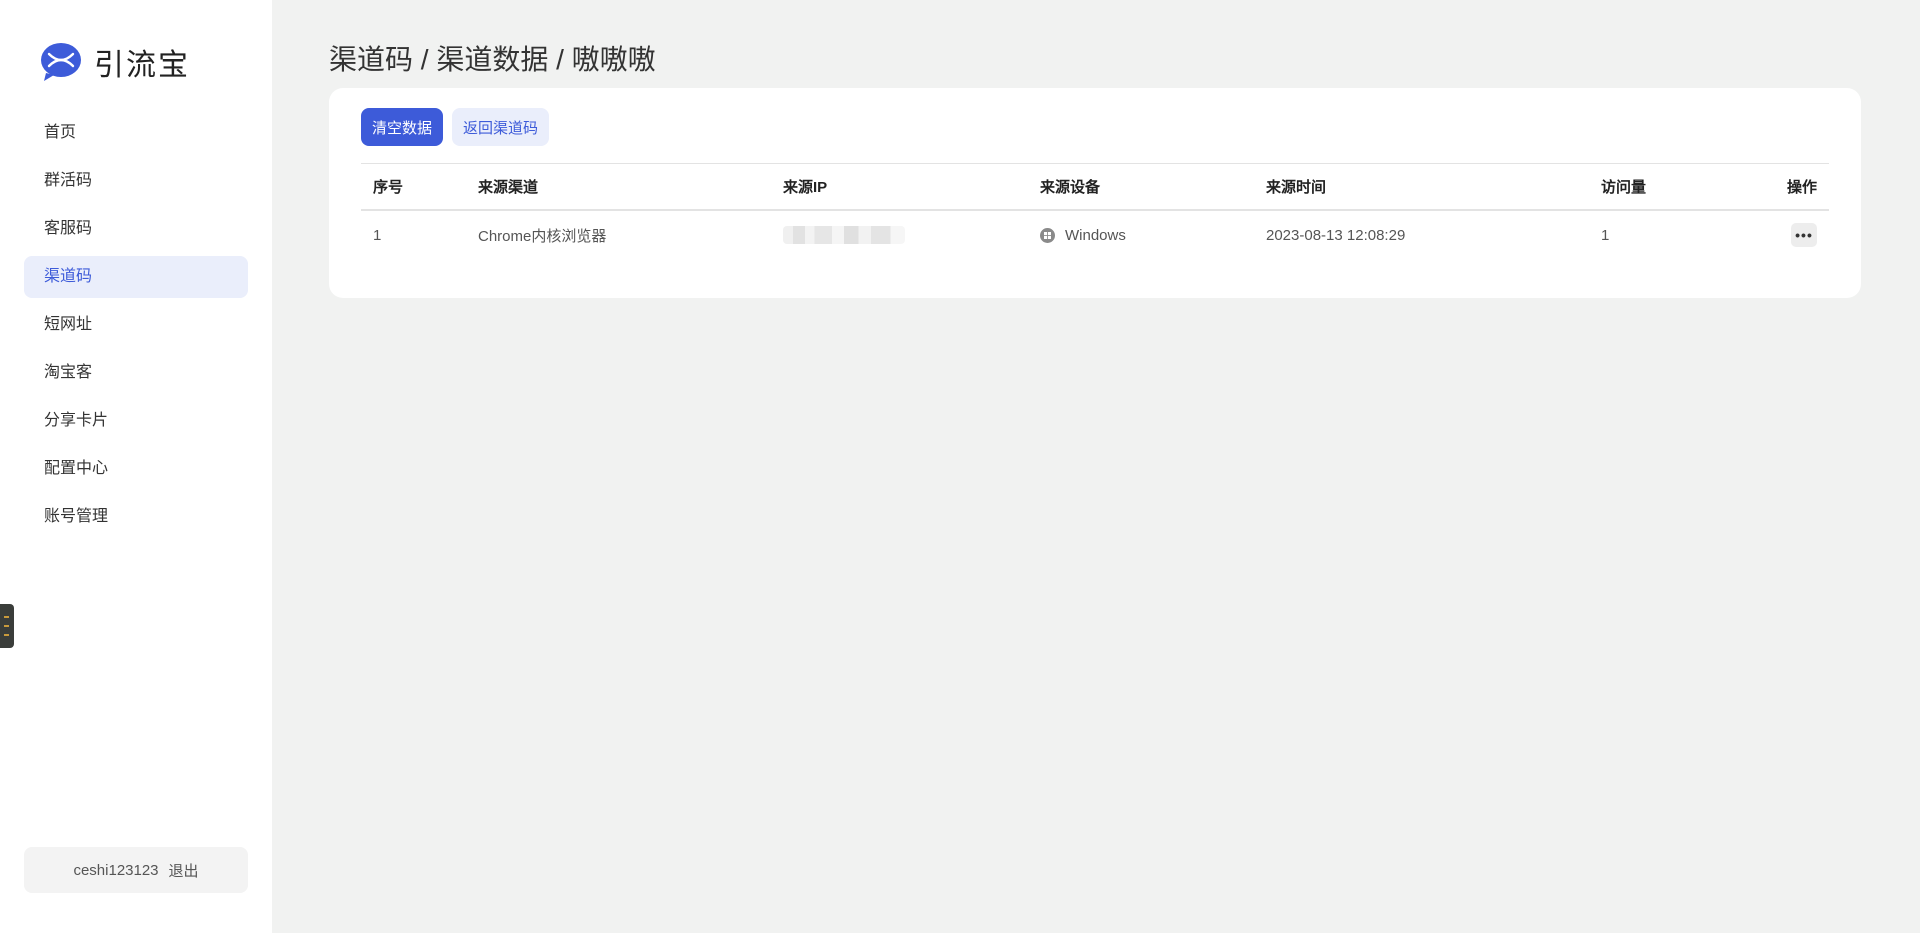 This screenshot has height=933, width=1920. I want to click on cell-device: Windows, so click(1083, 235).